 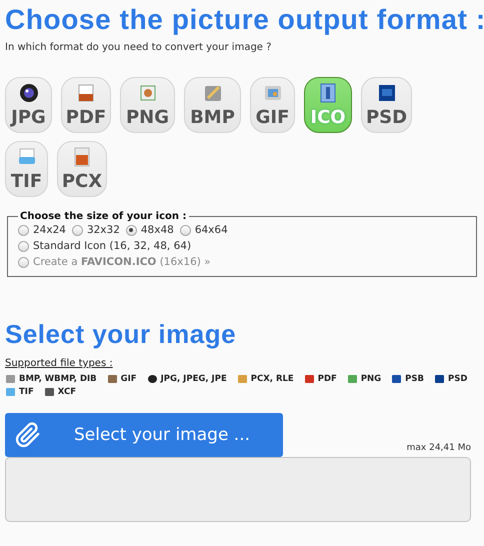 What do you see at coordinates (103, 216) in the screenshot?
I see `group-legend: Choose the size of your icon :` at bounding box center [103, 216].